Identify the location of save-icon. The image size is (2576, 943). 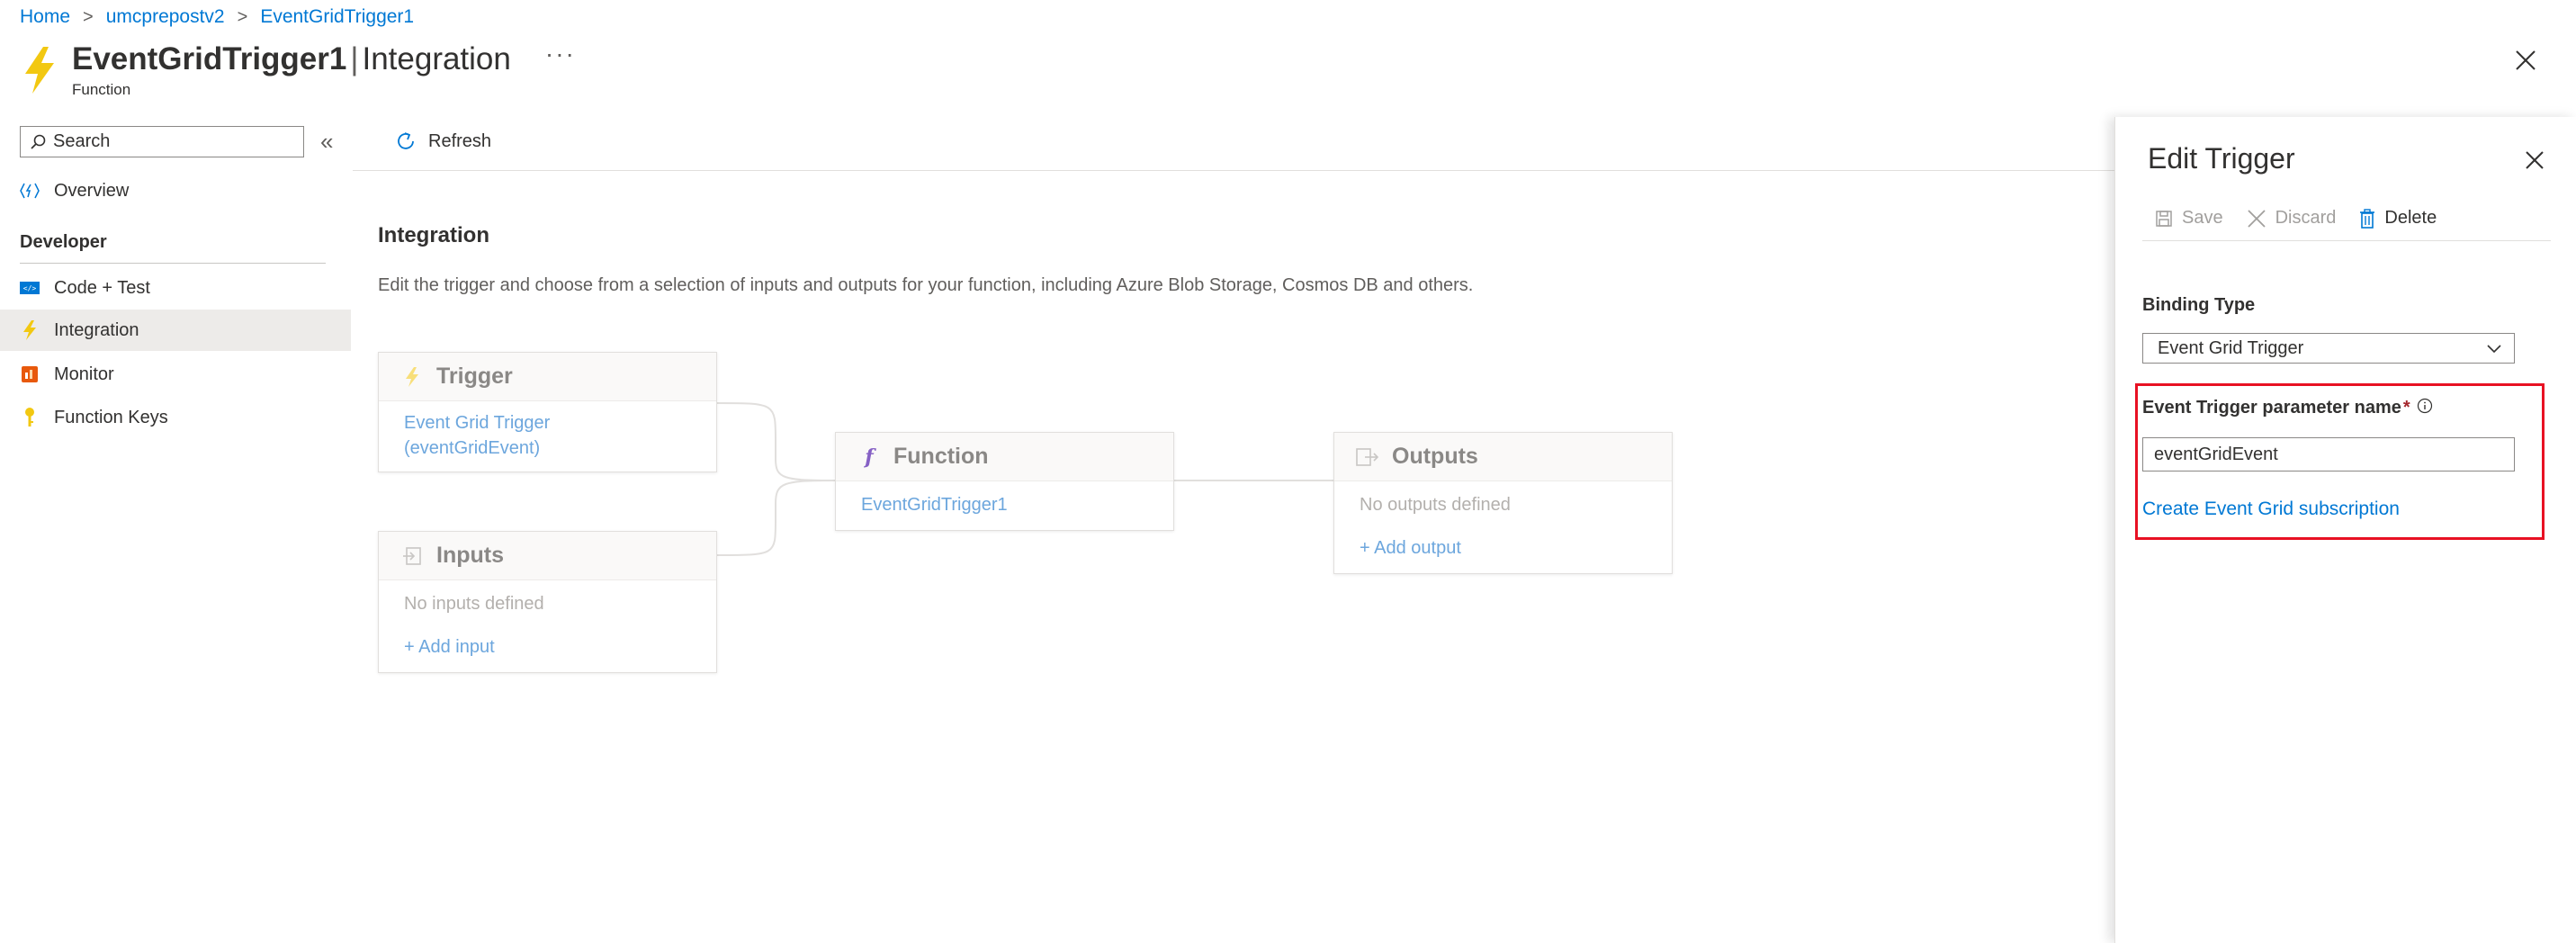
(2164, 218).